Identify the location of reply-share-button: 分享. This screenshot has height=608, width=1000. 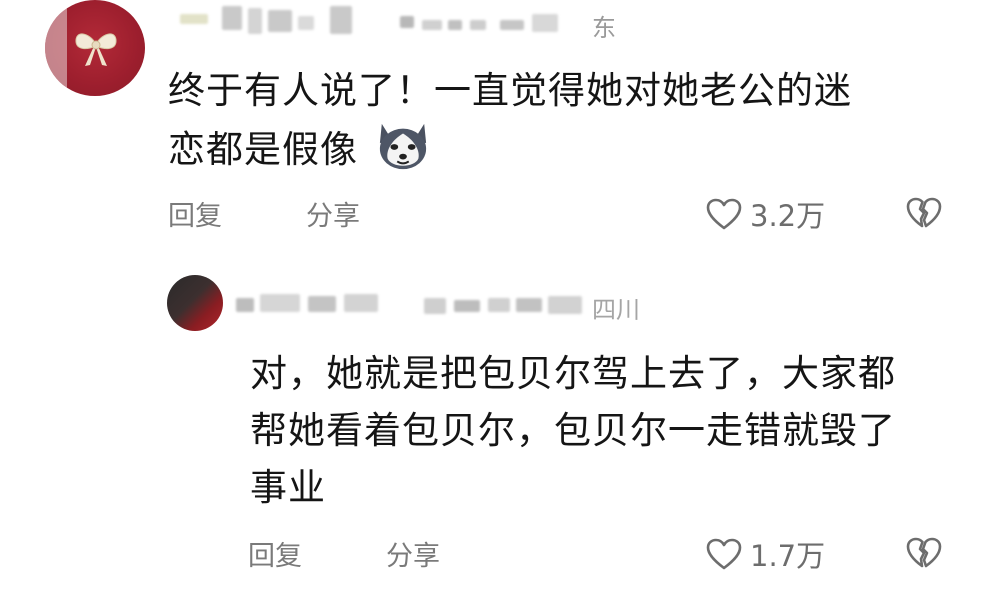
(413, 553).